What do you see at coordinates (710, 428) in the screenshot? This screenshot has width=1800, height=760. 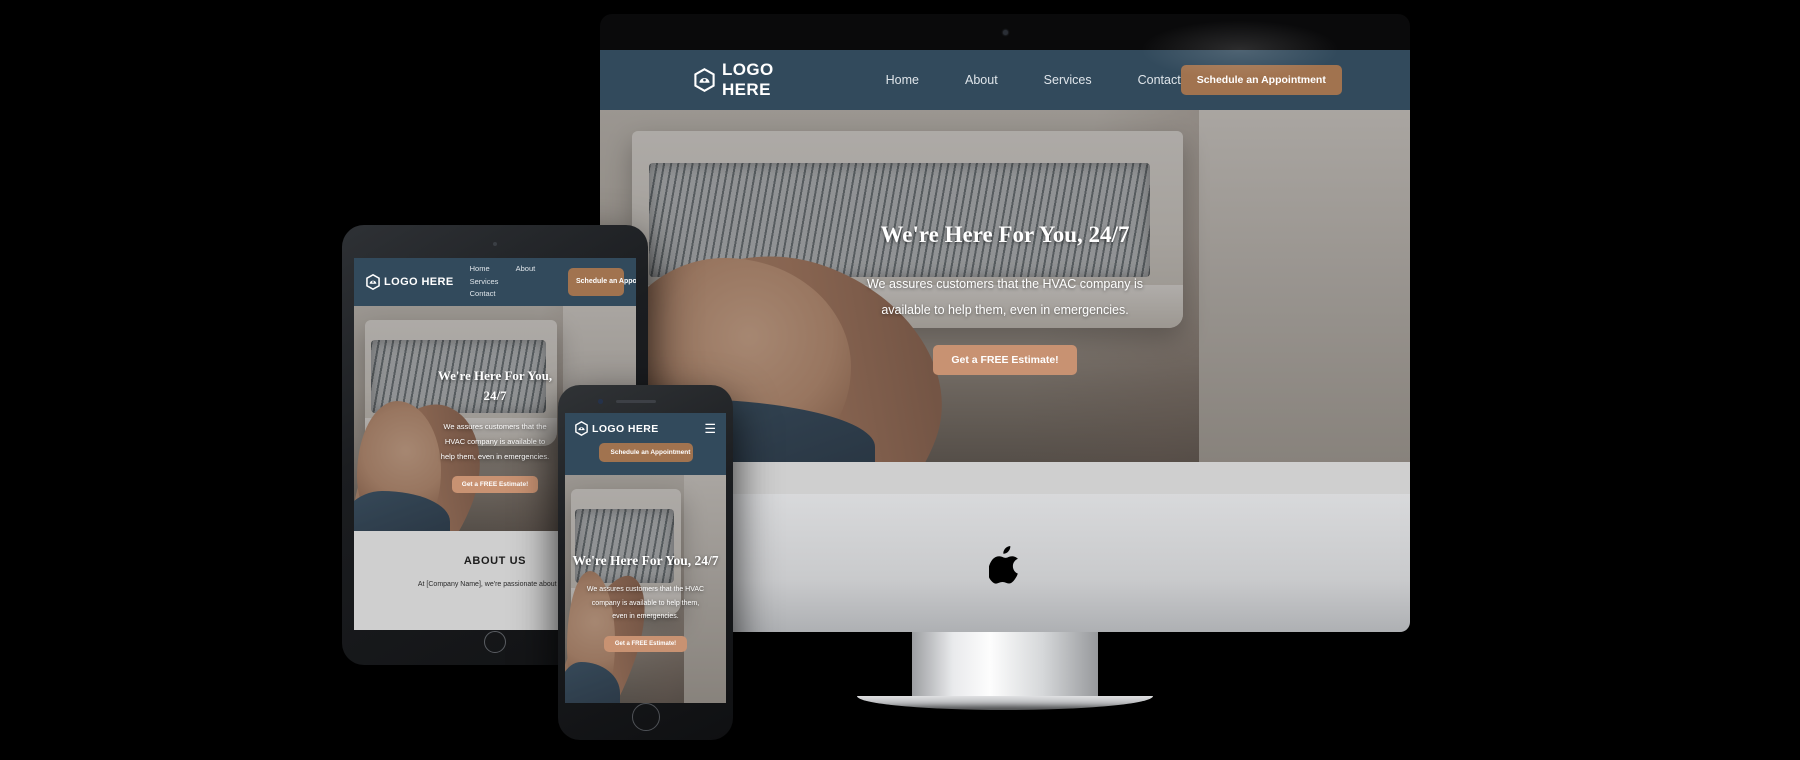 I see `hamburger-menu-icon: ☰` at bounding box center [710, 428].